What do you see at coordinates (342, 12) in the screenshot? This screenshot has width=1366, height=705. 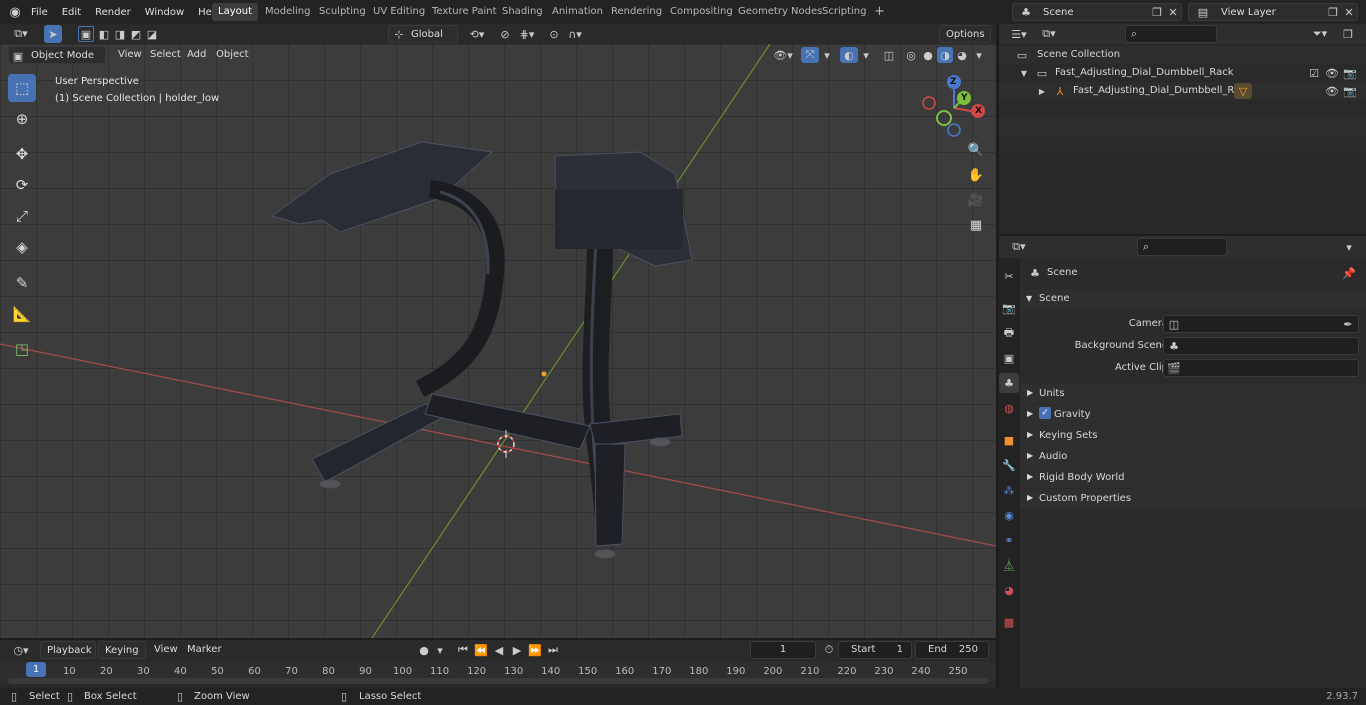 I see `tab-sculpting: Sculpting` at bounding box center [342, 12].